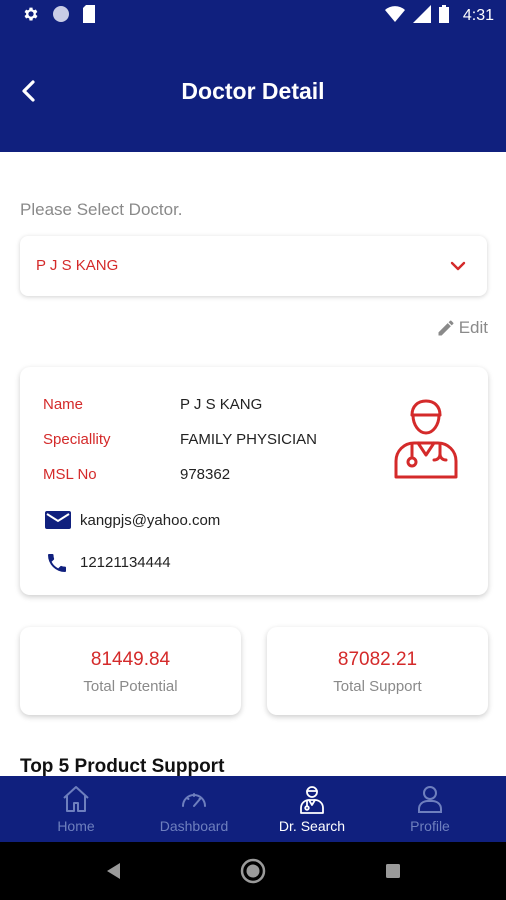 This screenshot has width=506, height=900. I want to click on edit-button: Edit, so click(462, 328).